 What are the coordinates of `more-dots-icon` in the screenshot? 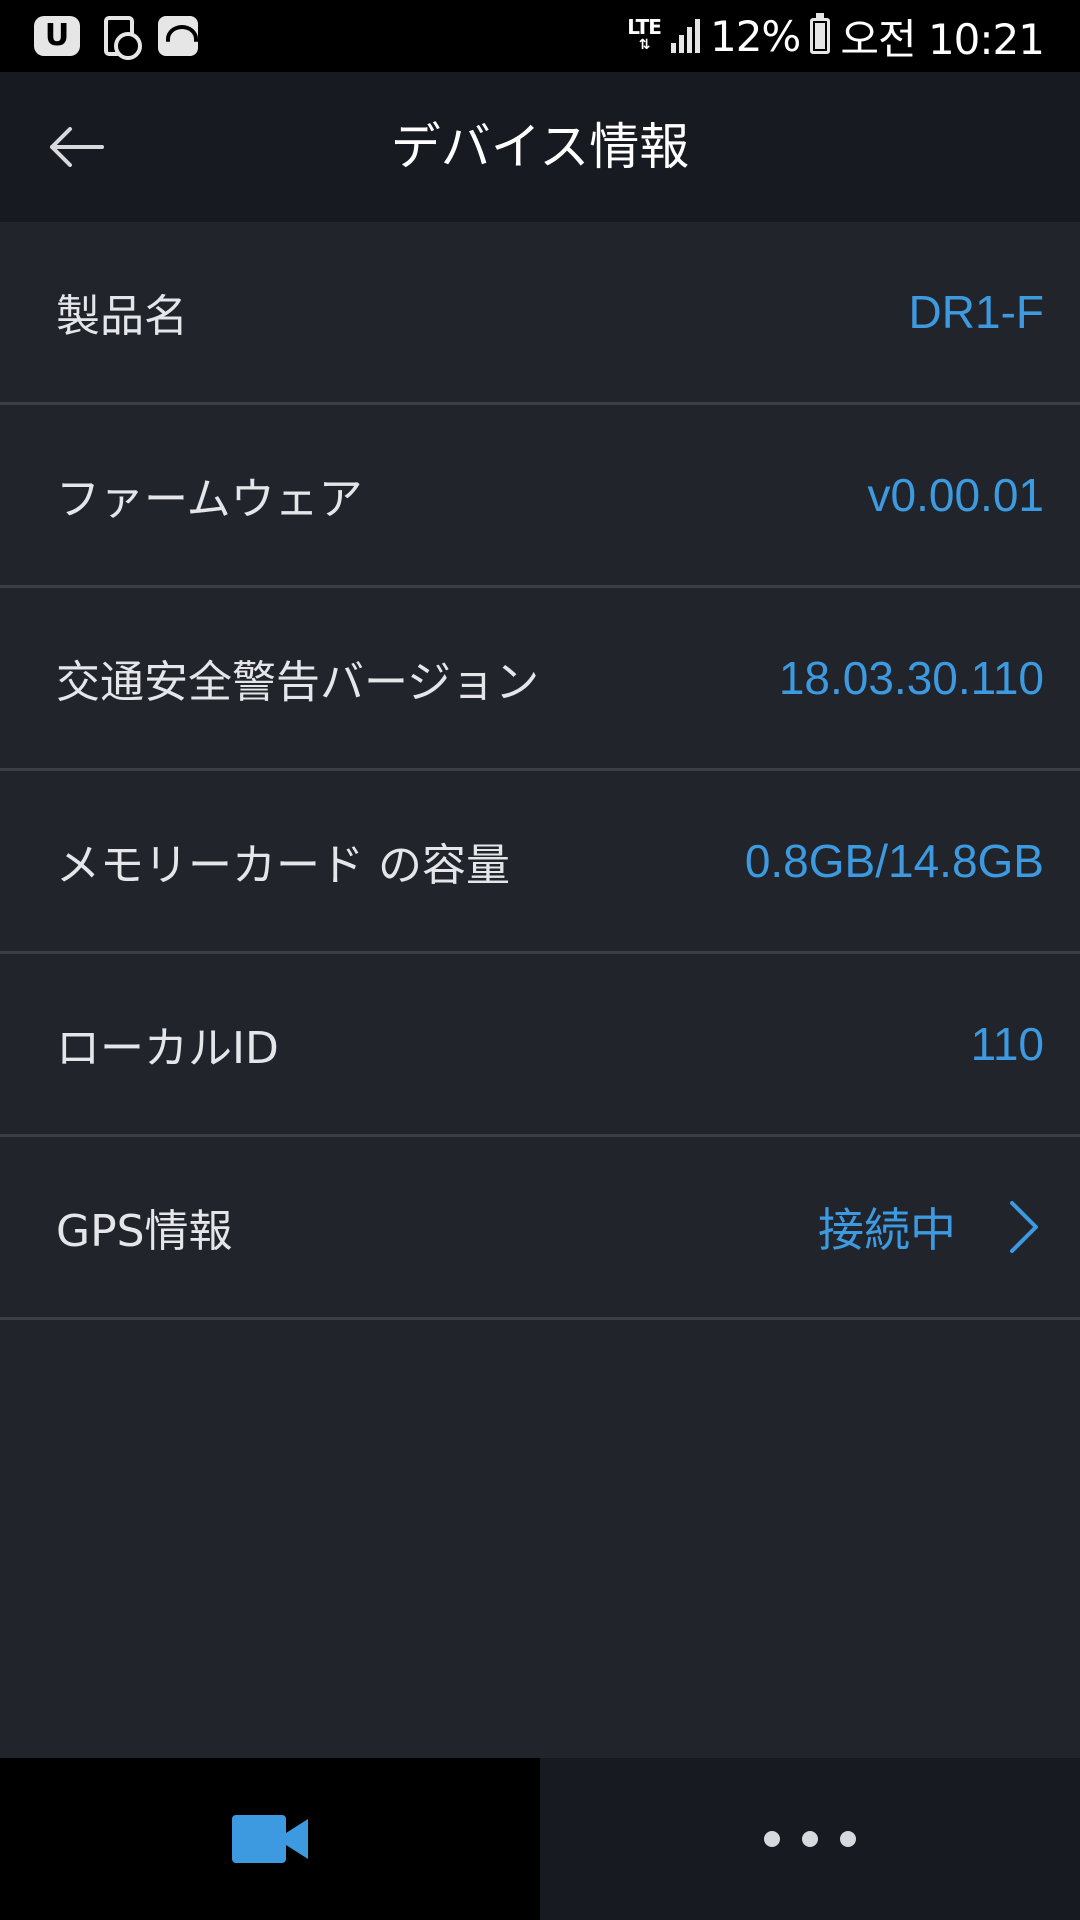 It's located at (810, 1839).